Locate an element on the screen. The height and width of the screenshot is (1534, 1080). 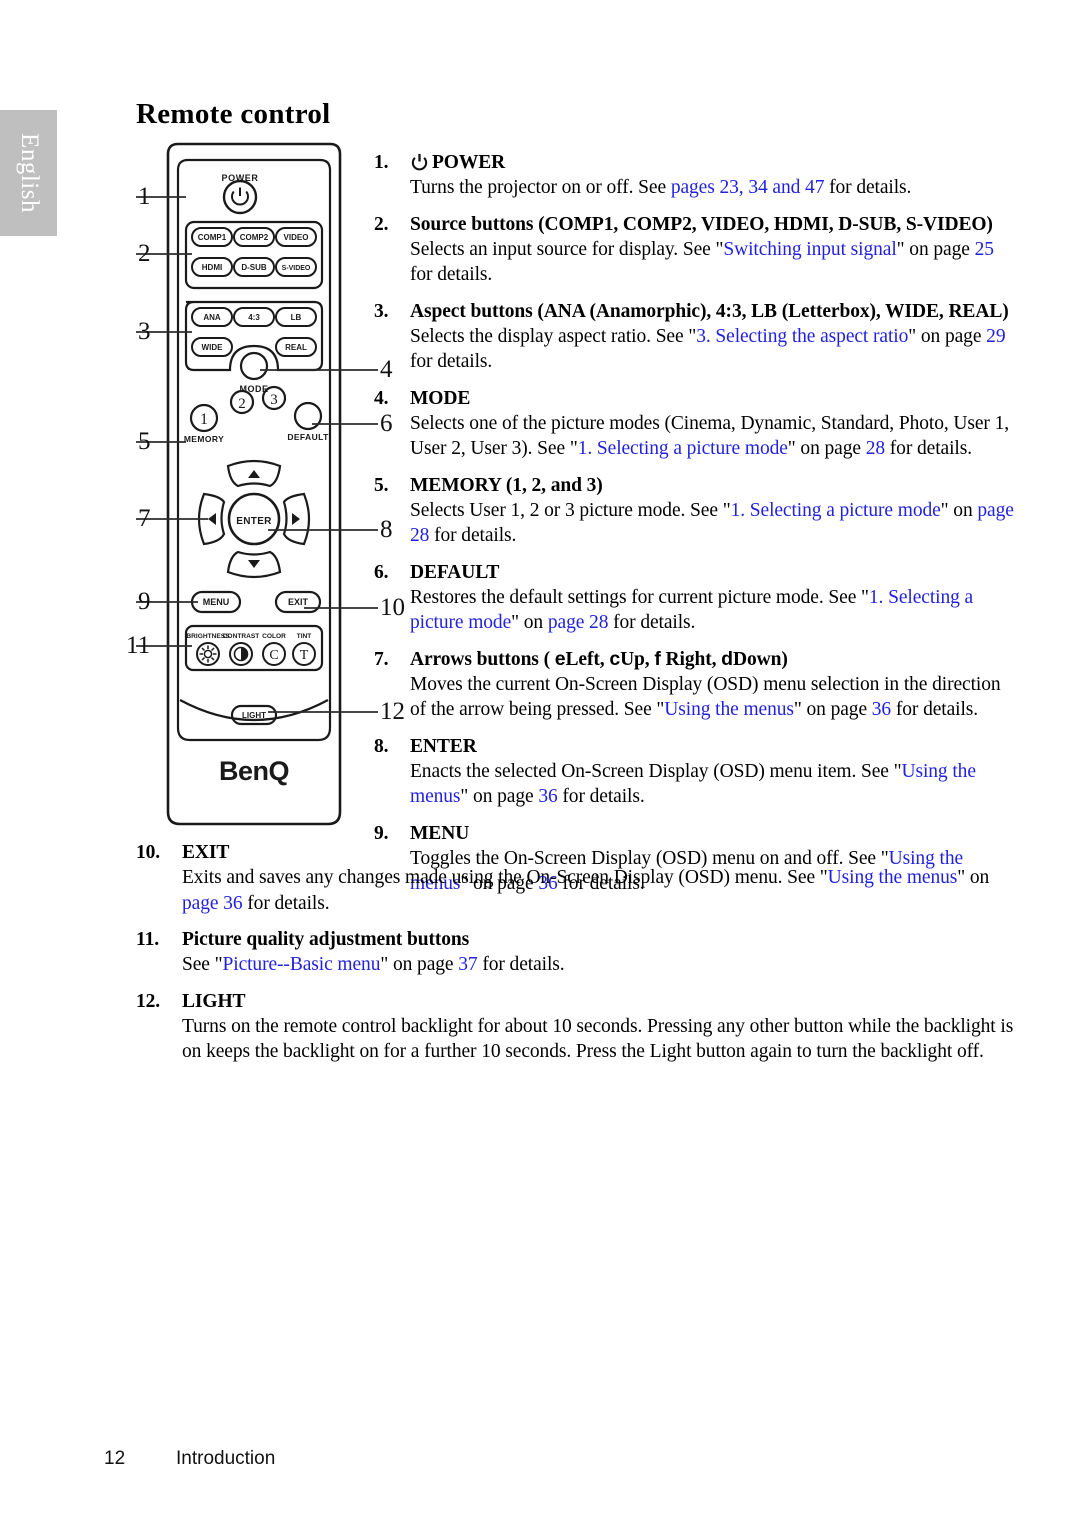
arrow-left-icon is located at coordinates (212, 519).